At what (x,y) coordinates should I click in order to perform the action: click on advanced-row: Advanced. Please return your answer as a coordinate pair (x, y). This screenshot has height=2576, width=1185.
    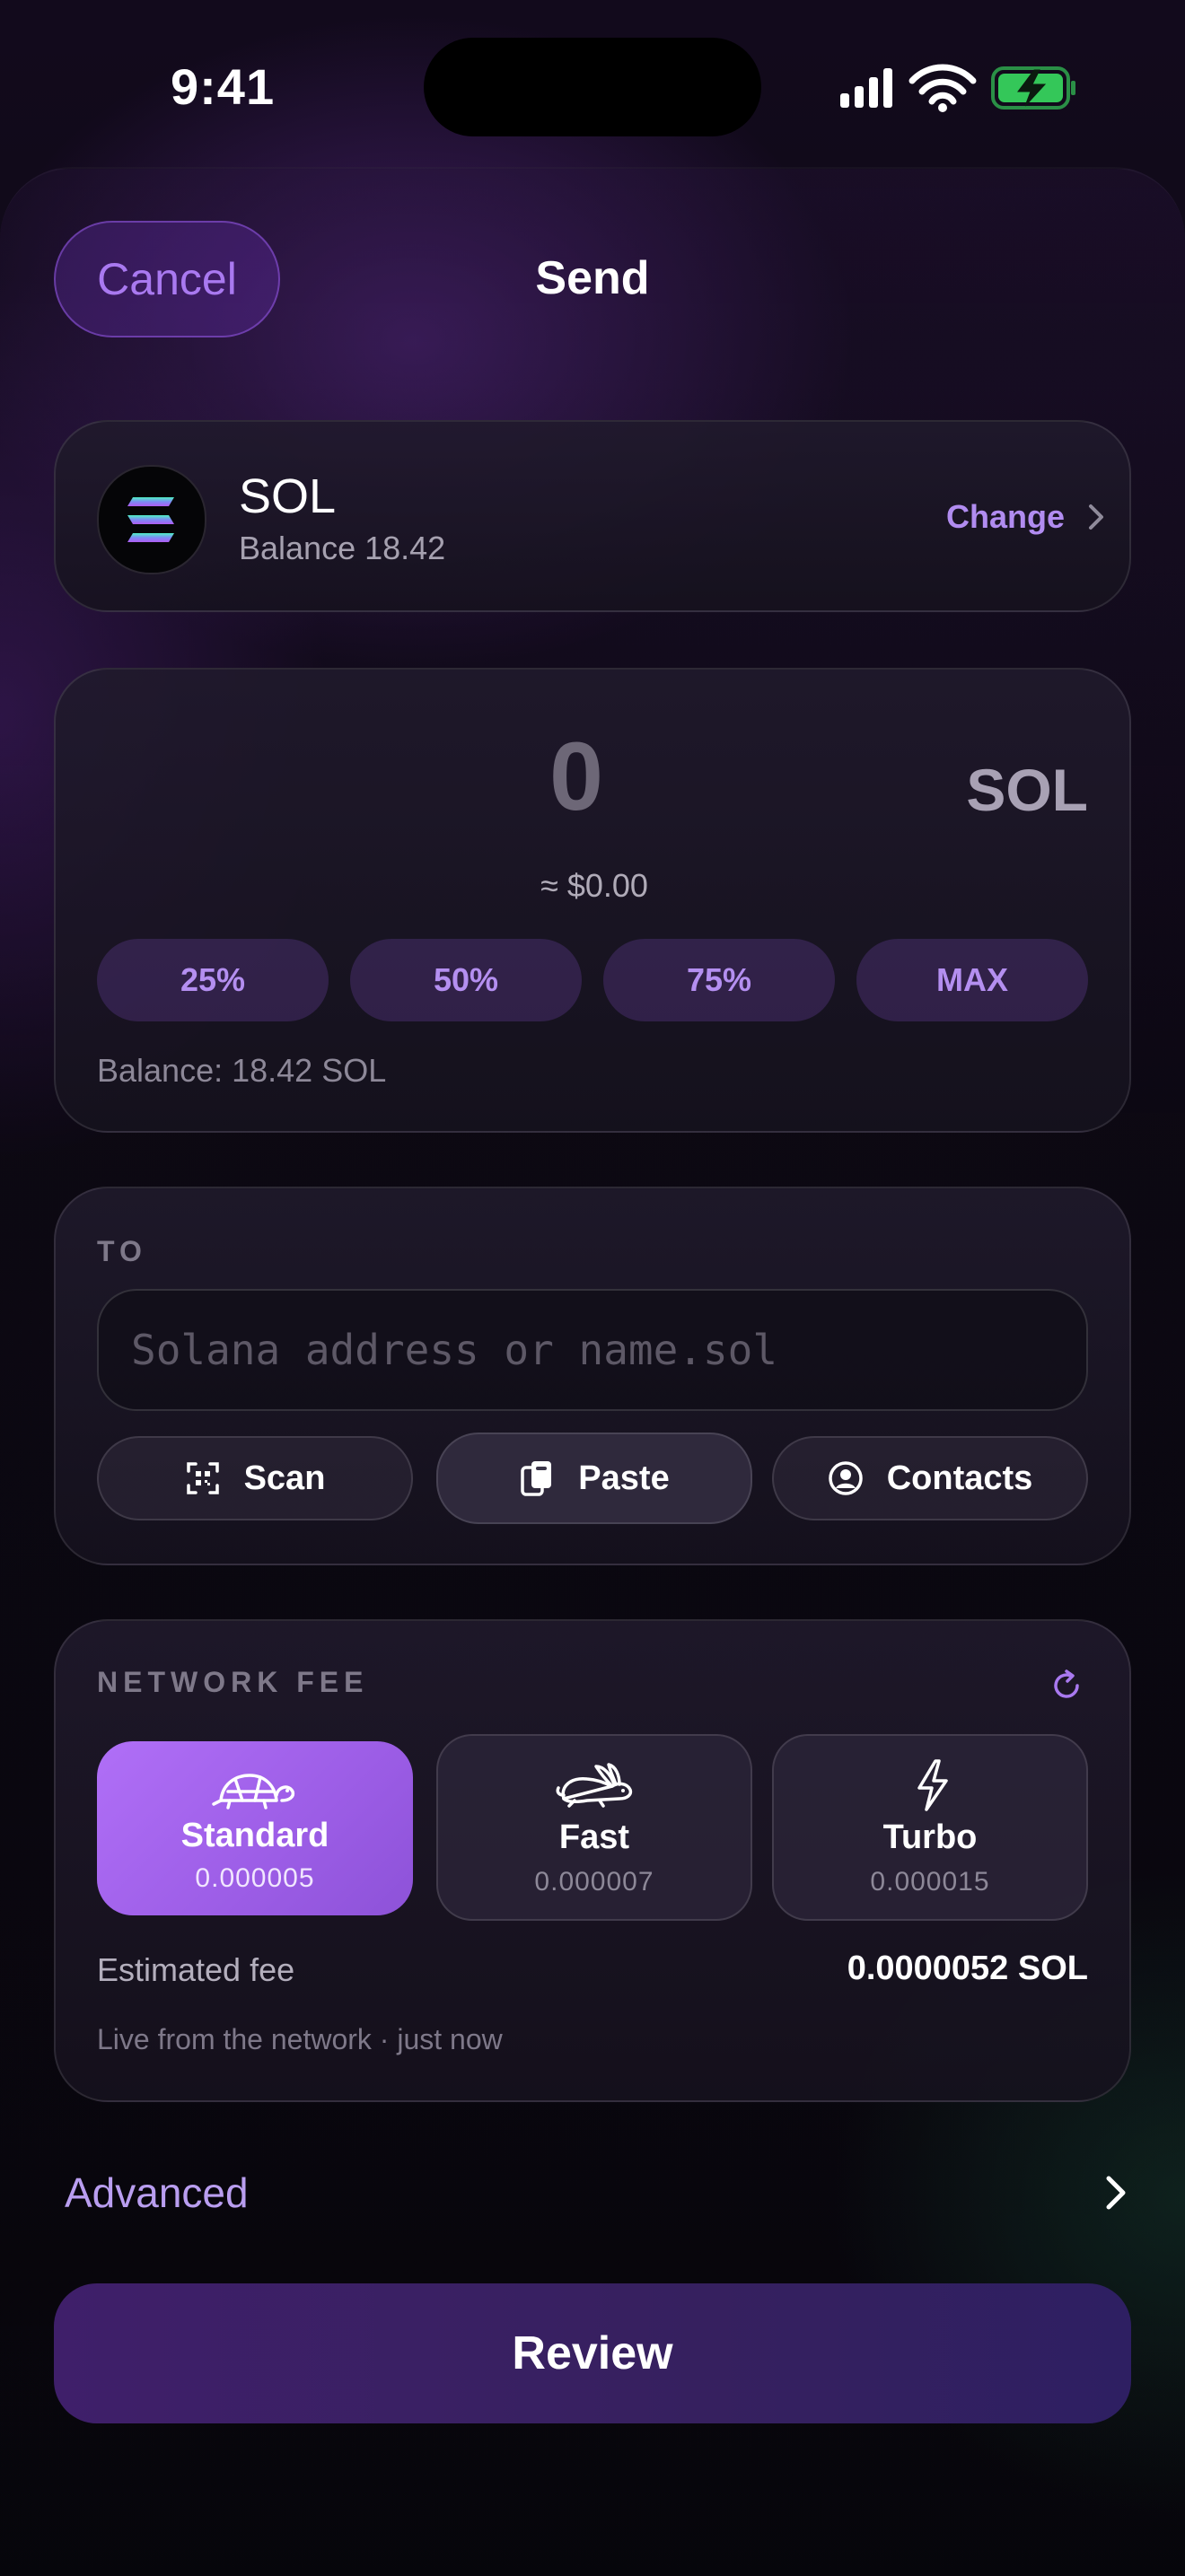
    Looking at the image, I should click on (592, 2192).